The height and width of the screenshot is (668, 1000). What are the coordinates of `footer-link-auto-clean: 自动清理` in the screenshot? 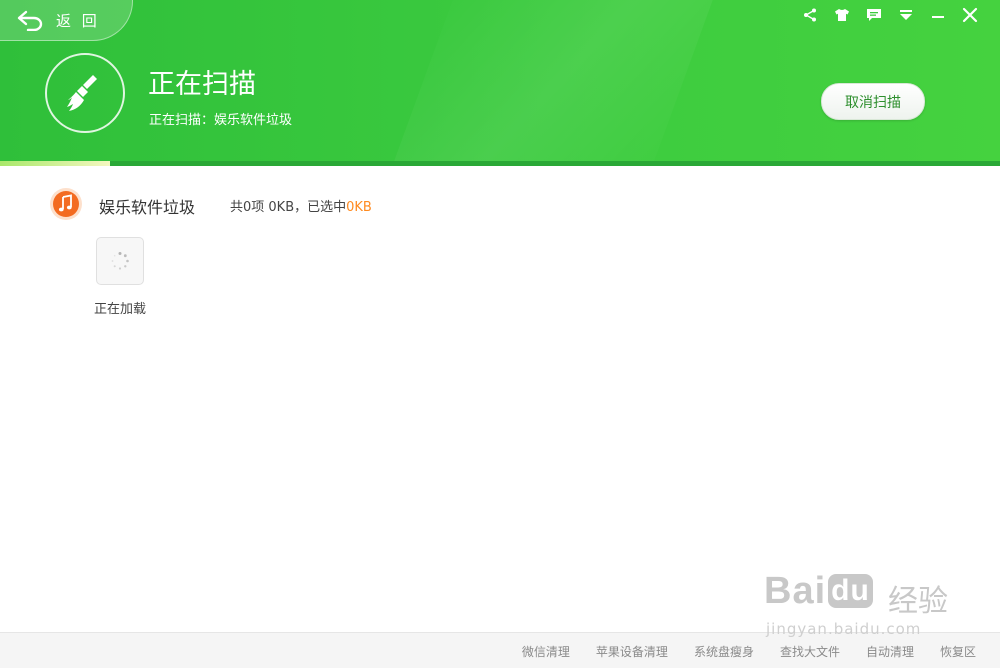 It's located at (890, 651).